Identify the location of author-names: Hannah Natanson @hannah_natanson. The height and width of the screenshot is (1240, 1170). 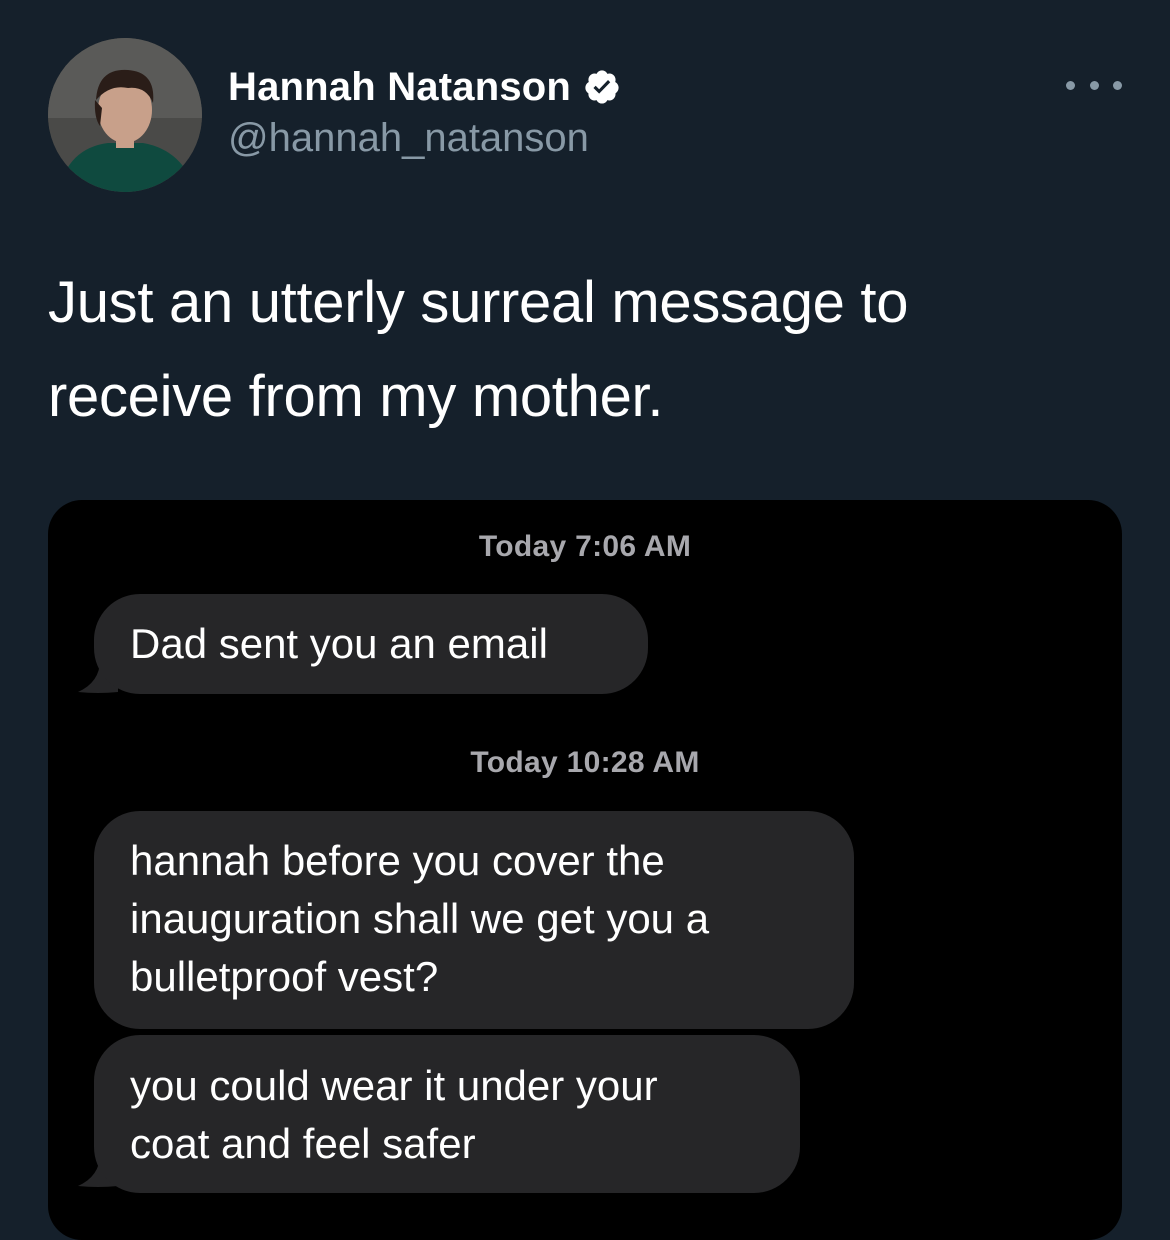
(424, 111).